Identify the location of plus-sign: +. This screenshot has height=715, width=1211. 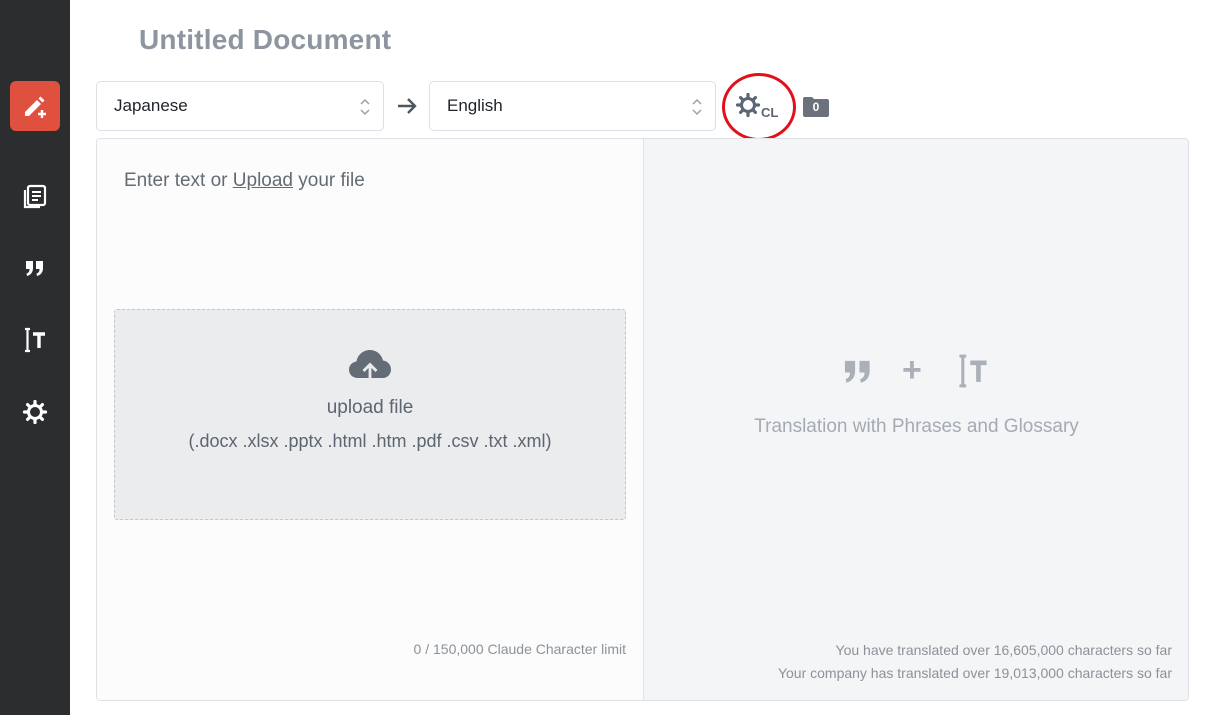
(912, 370).